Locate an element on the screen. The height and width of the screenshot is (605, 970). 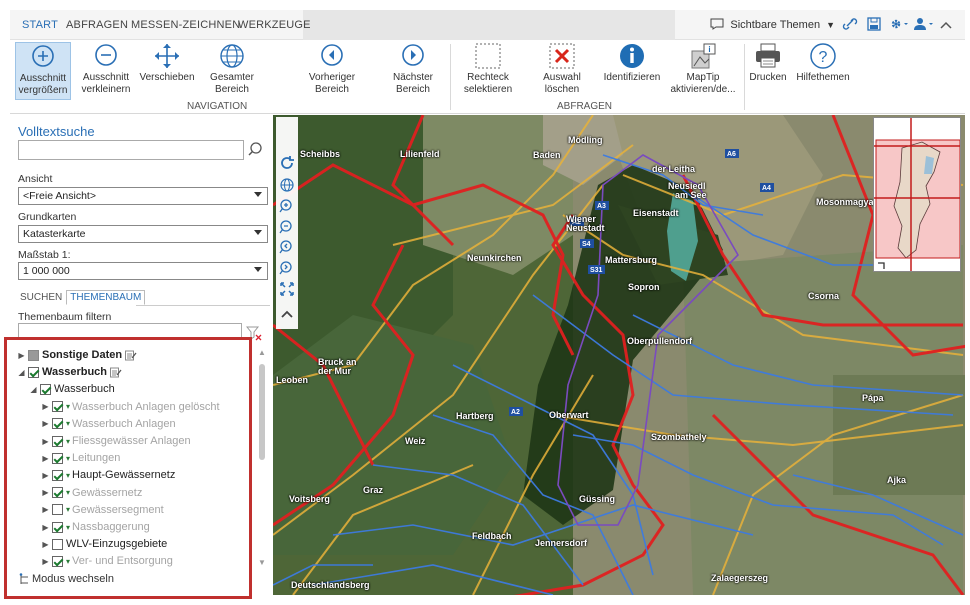
subtab-themenbaum: THEMENBAUM is located at coordinates (106, 297).